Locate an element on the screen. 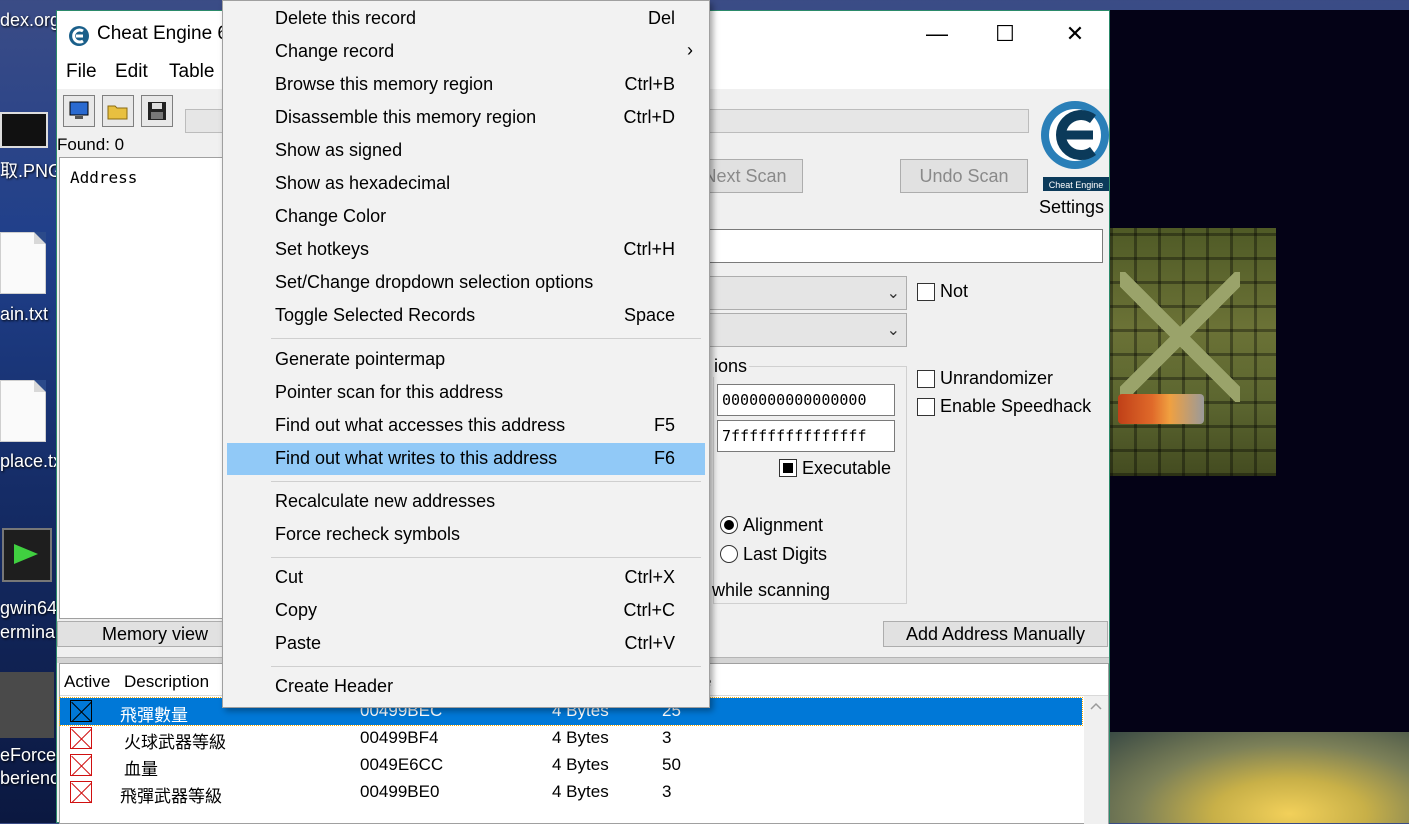 The height and width of the screenshot is (824, 1409). column-description: Description is located at coordinates (166, 682).